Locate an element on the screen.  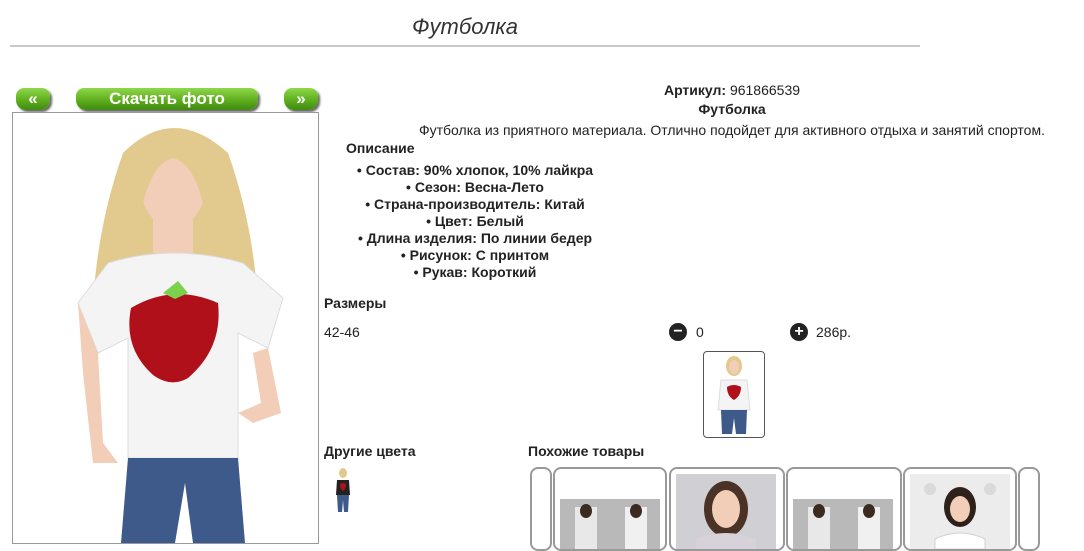
page-title: Футболка is located at coordinates (465, 26).